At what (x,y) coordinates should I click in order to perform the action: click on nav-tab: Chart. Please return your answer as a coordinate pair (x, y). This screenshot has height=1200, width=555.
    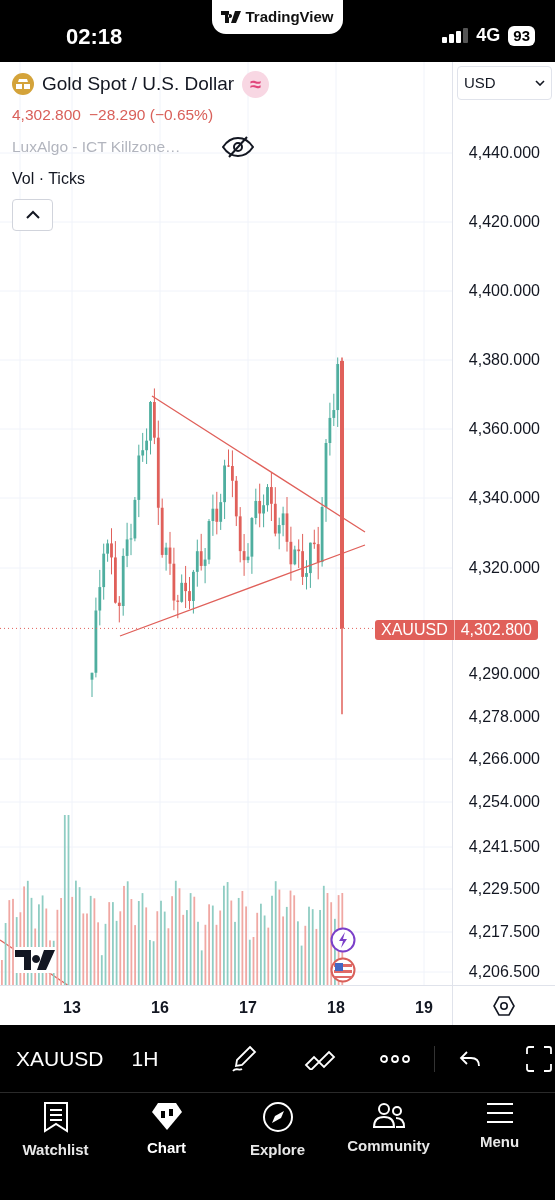
    Looking at the image, I should click on (166, 1150).